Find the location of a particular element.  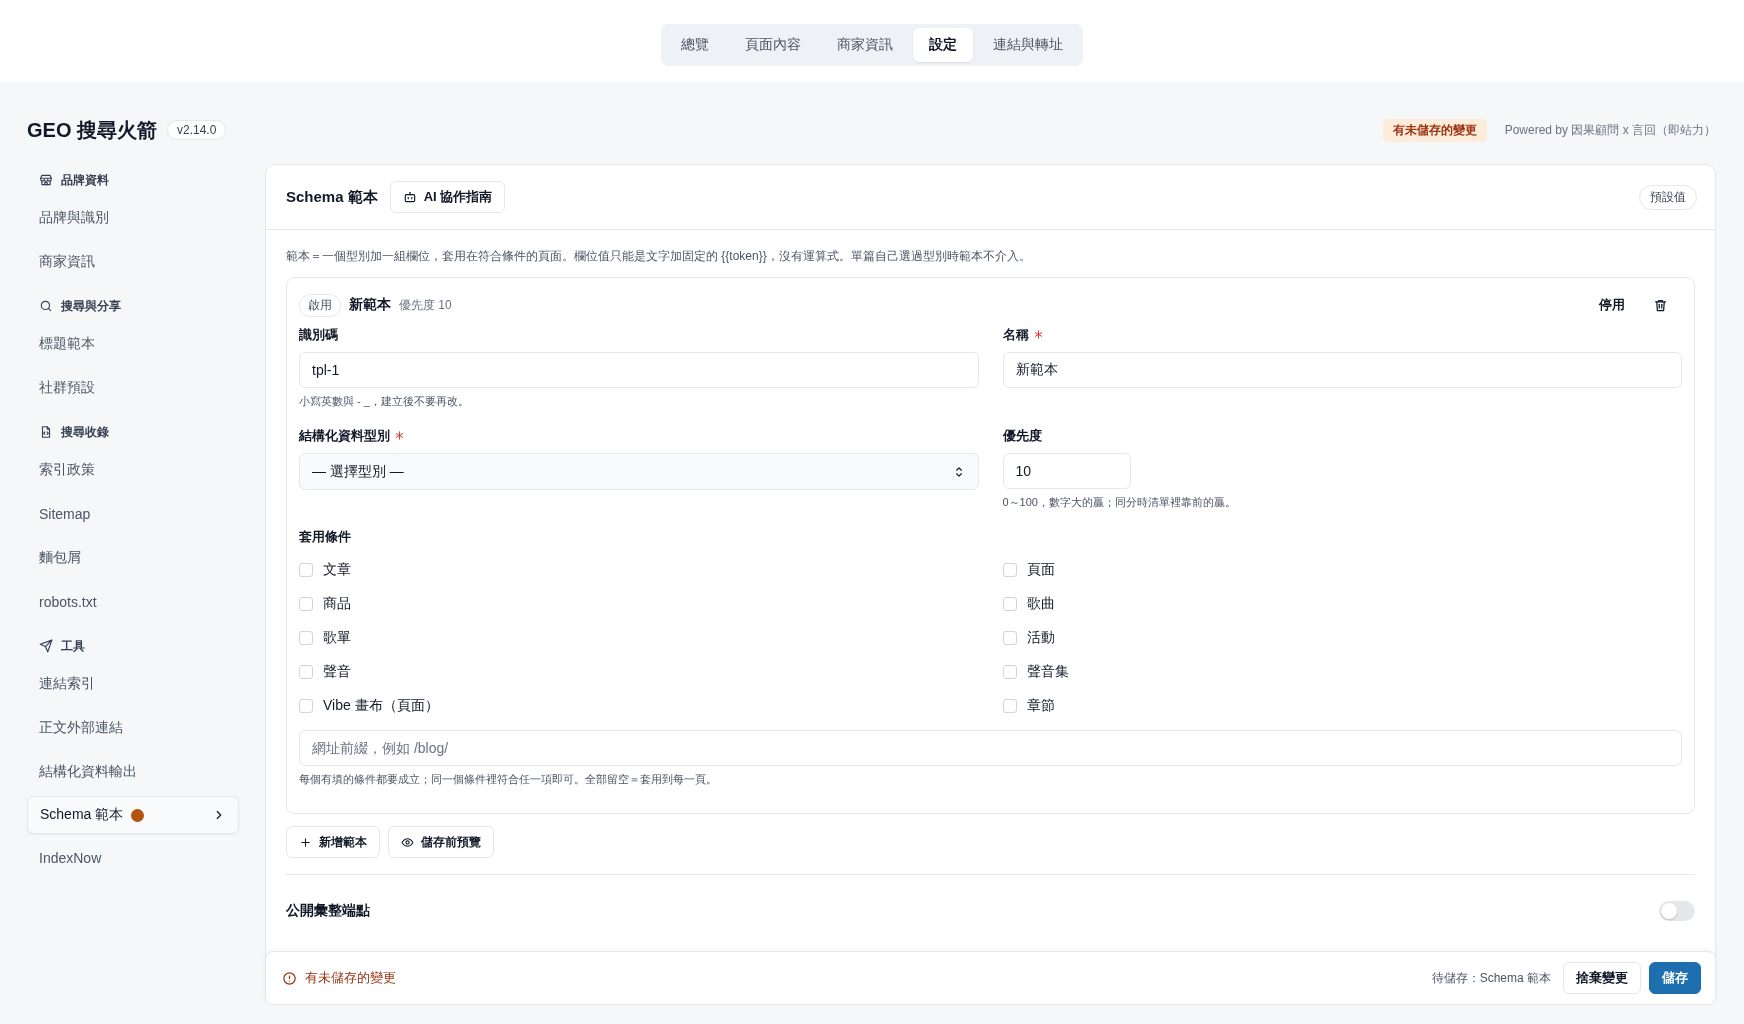

sidebar-item: IndexNow is located at coordinates (133, 858).